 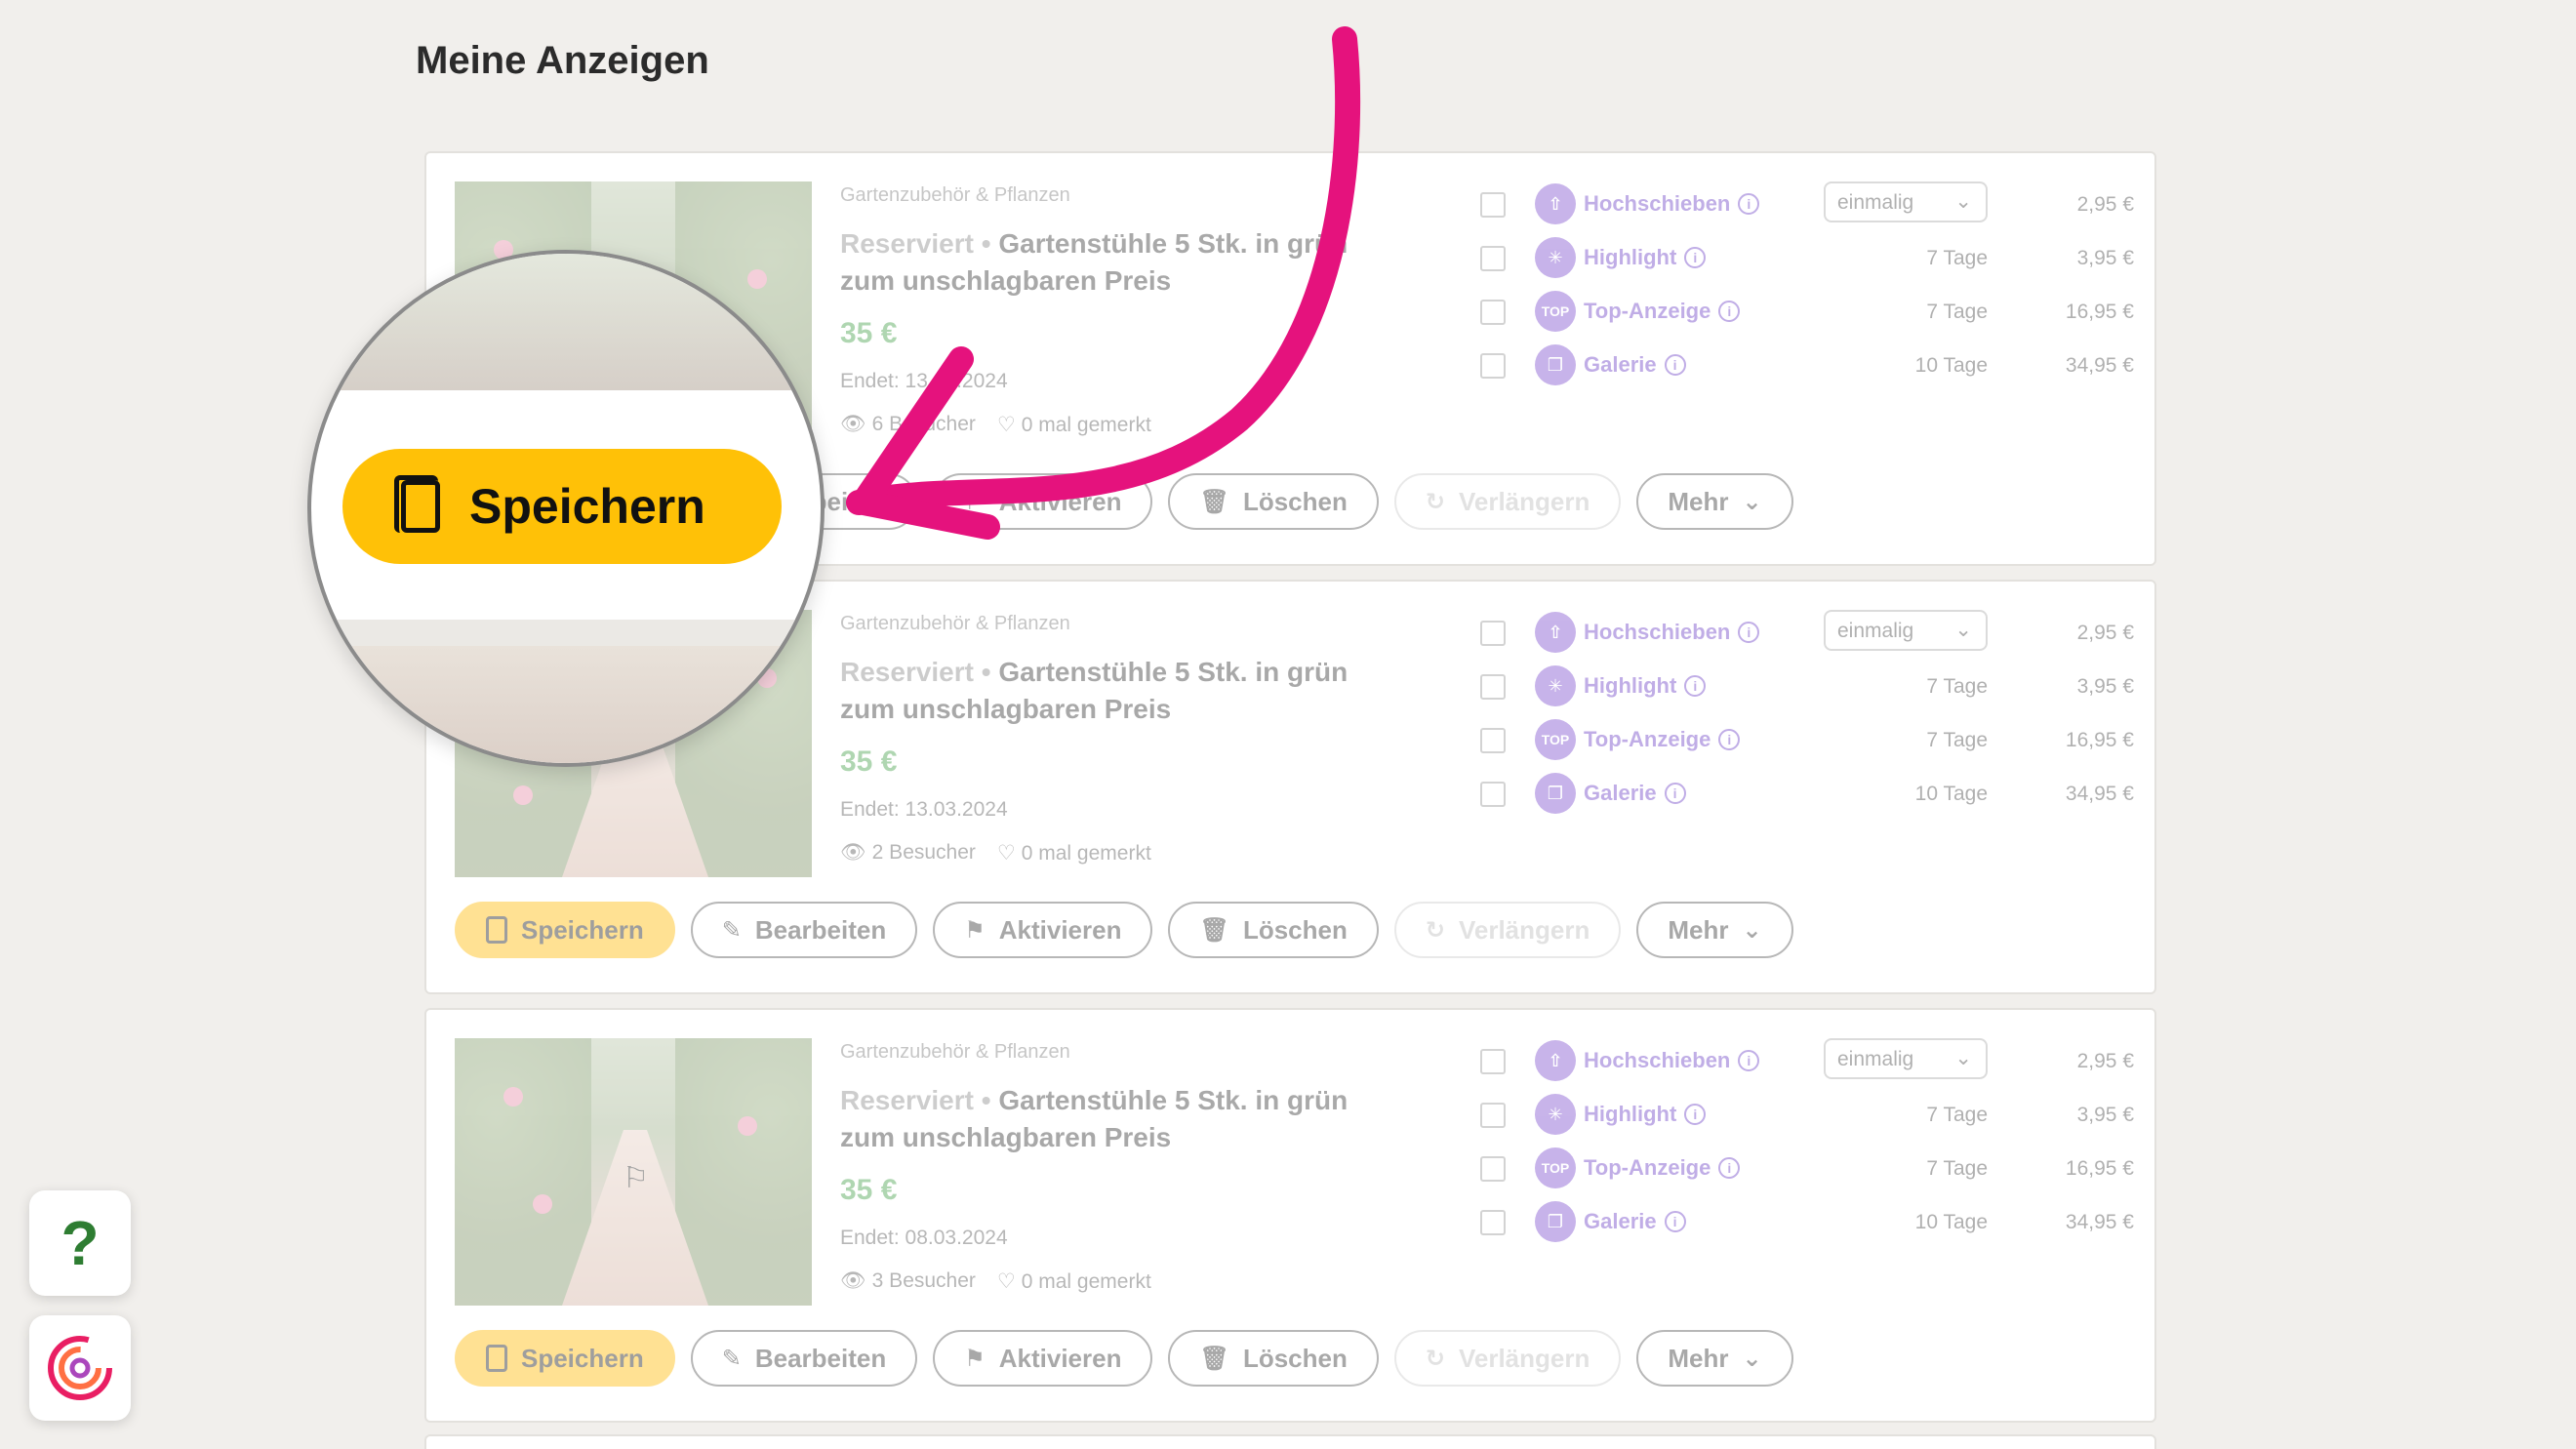 I want to click on brand-widget-button, so click(x=80, y=1368).